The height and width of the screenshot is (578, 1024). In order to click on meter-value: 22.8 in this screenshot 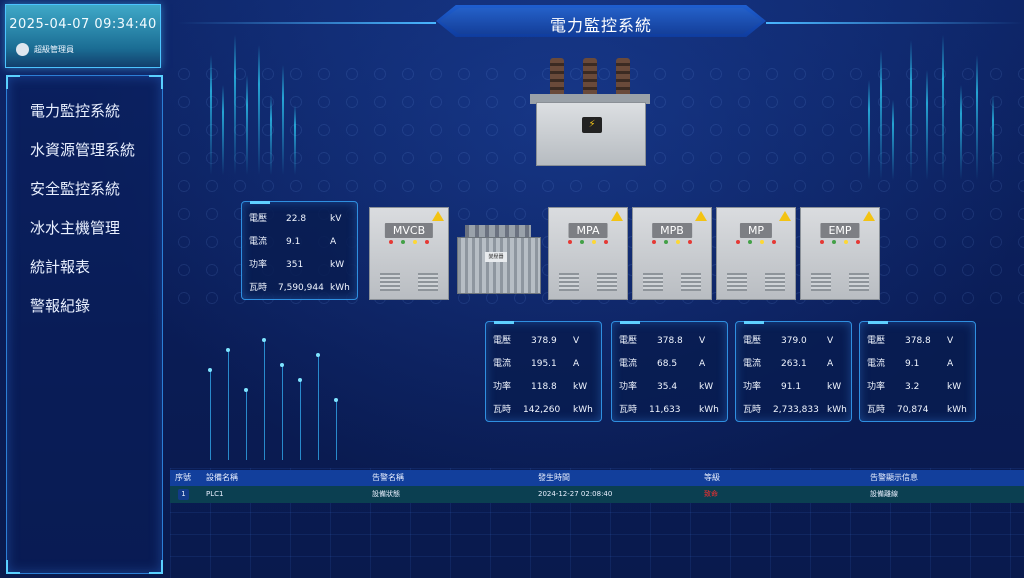, I will do `click(296, 219)`.